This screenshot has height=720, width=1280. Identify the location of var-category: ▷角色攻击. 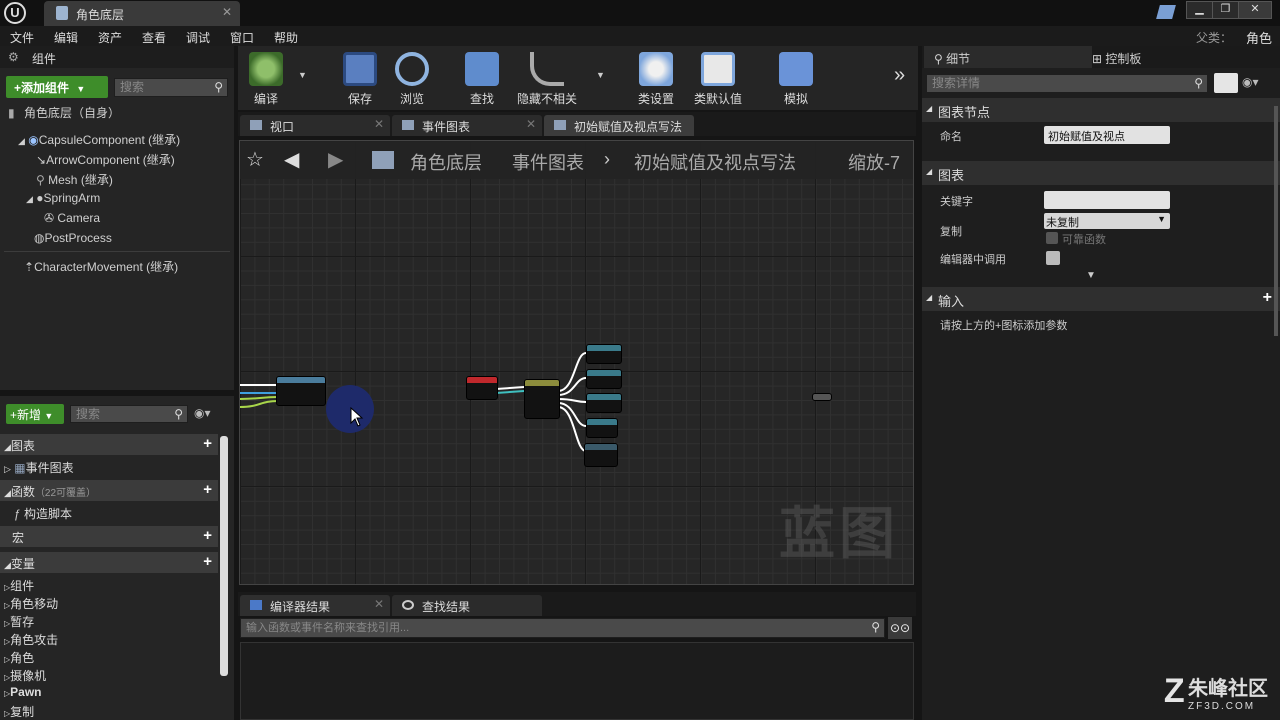
(31, 639).